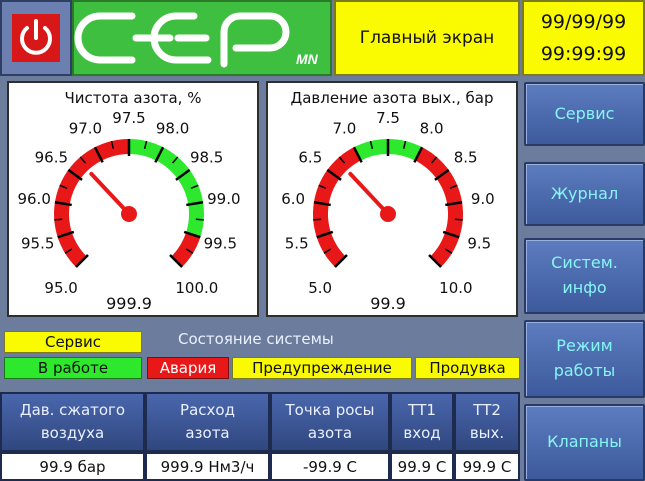  What do you see at coordinates (129, 303) in the screenshot?
I see `gauge-readout: 999.9` at bounding box center [129, 303].